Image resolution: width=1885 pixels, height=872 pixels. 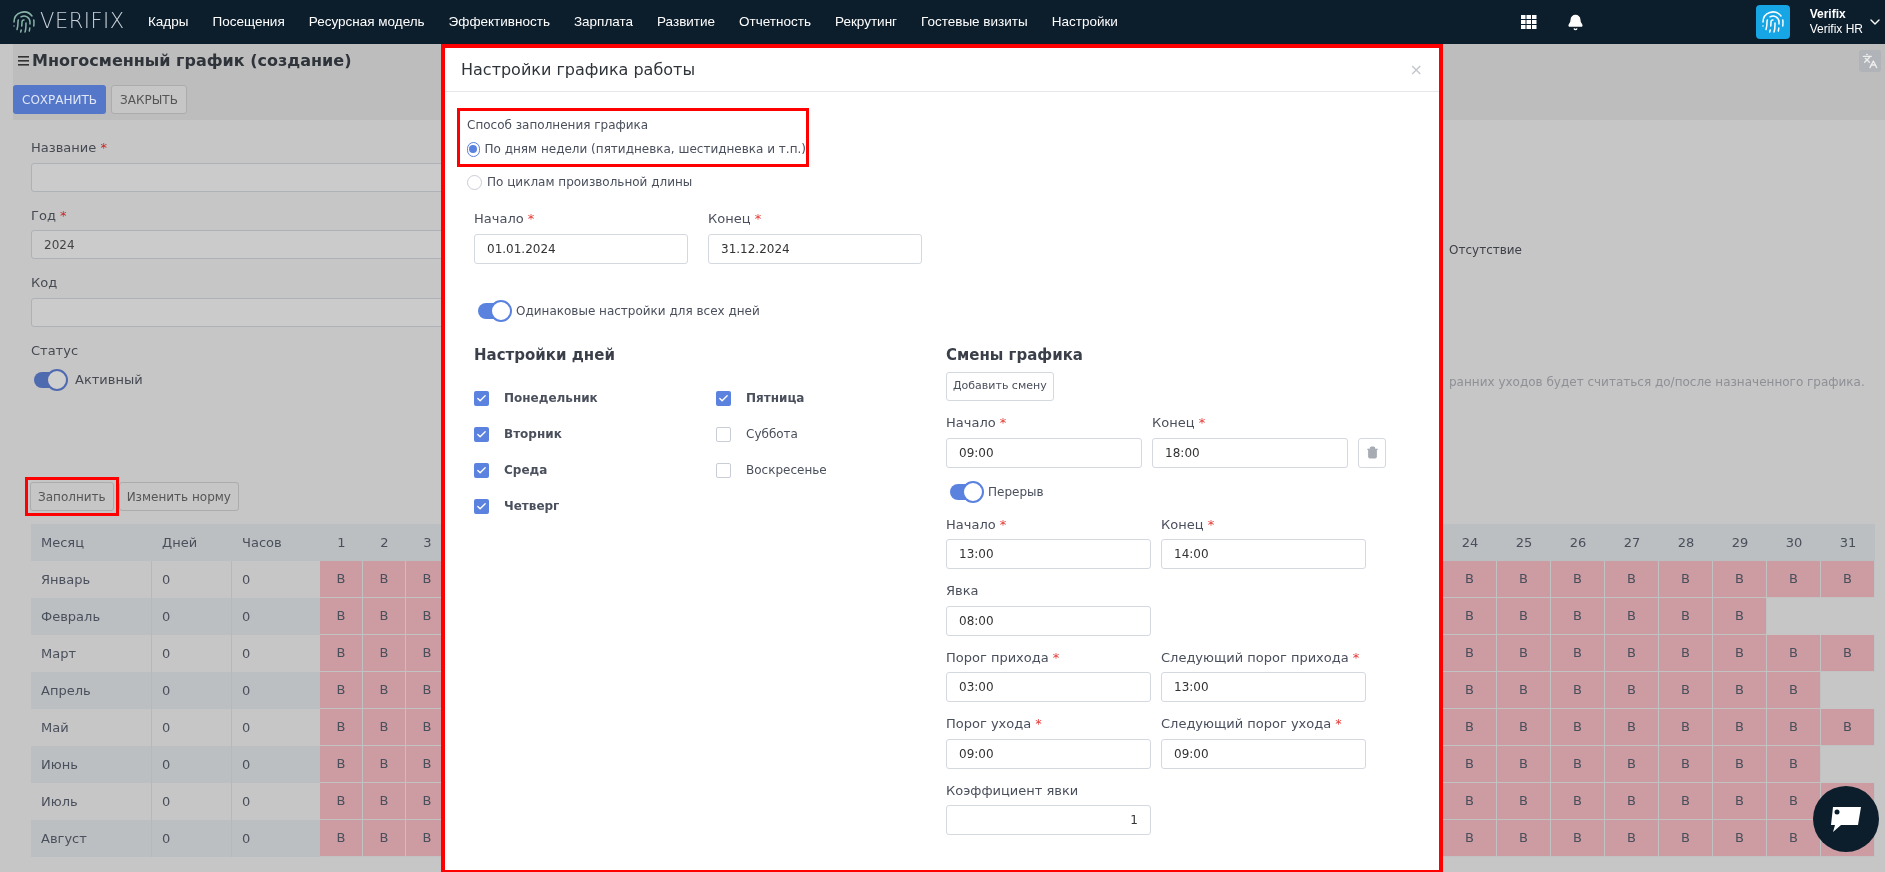 What do you see at coordinates (178, 496) in the screenshot?
I see `change-norm-button: Изменить норму` at bounding box center [178, 496].